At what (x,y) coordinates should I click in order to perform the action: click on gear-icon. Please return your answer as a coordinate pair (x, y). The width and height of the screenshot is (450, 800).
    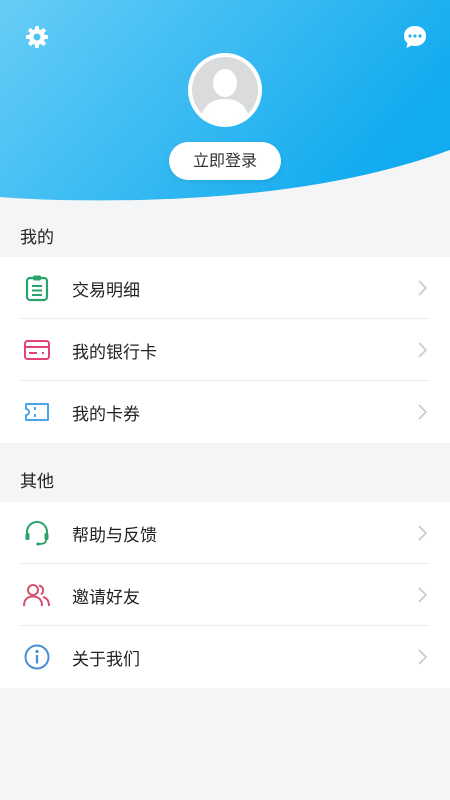
    Looking at the image, I should click on (37, 37).